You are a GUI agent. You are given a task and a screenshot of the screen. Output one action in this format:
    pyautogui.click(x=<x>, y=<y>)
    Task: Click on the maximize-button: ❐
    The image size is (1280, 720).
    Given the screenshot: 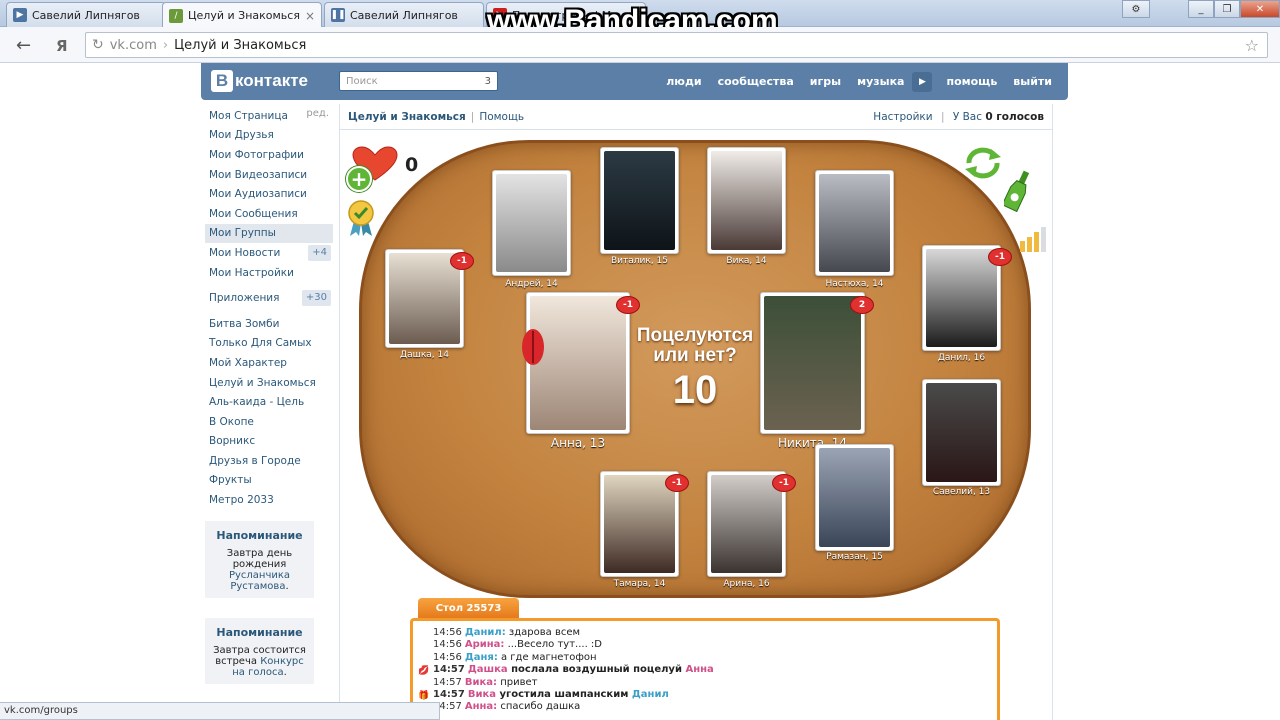 What is the action you would take?
    pyautogui.click(x=1227, y=9)
    